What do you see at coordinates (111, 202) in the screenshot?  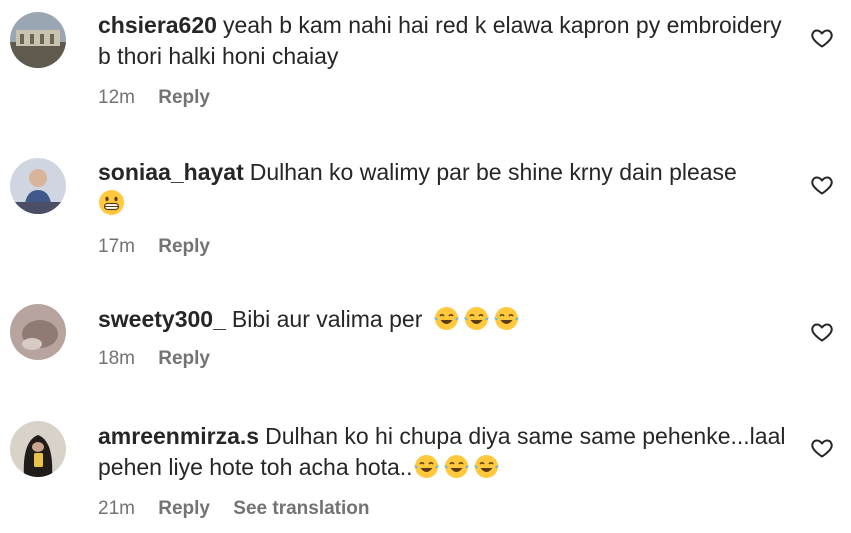 I see `grinning-face-icon` at bounding box center [111, 202].